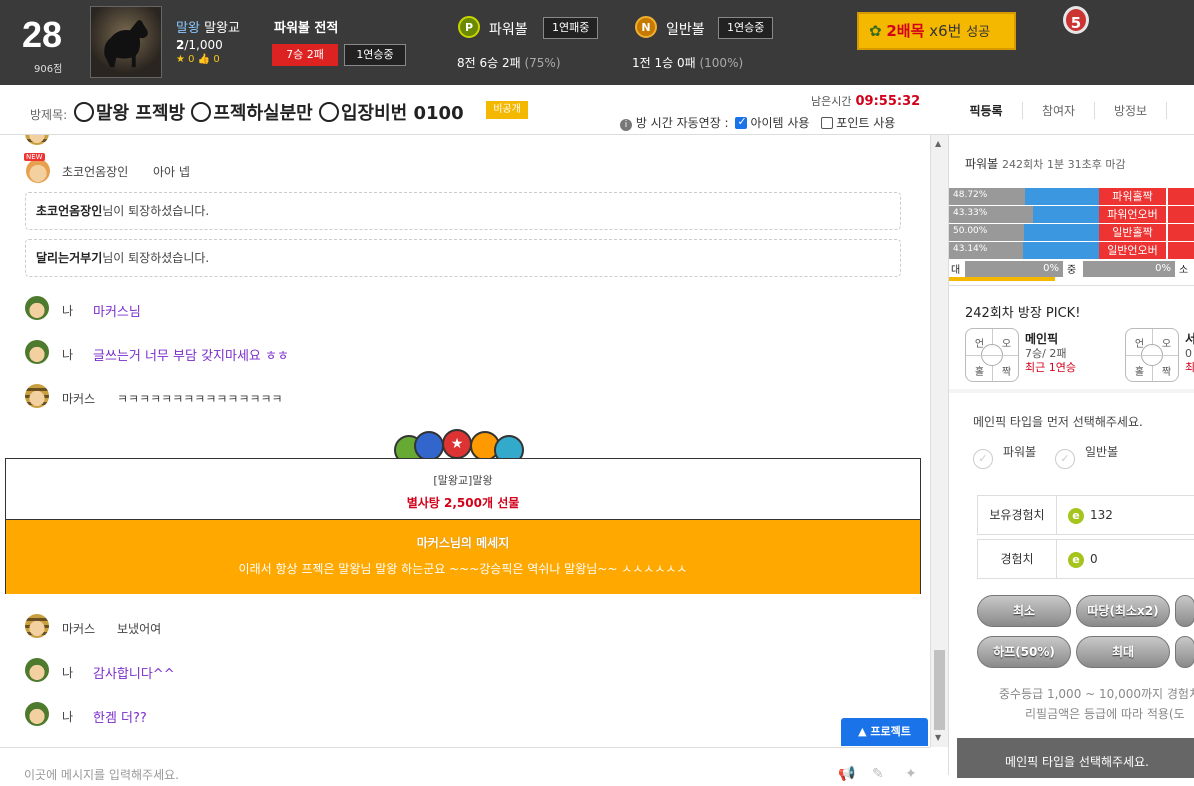  I want to click on bet-main: 2배목, so click(905, 31).